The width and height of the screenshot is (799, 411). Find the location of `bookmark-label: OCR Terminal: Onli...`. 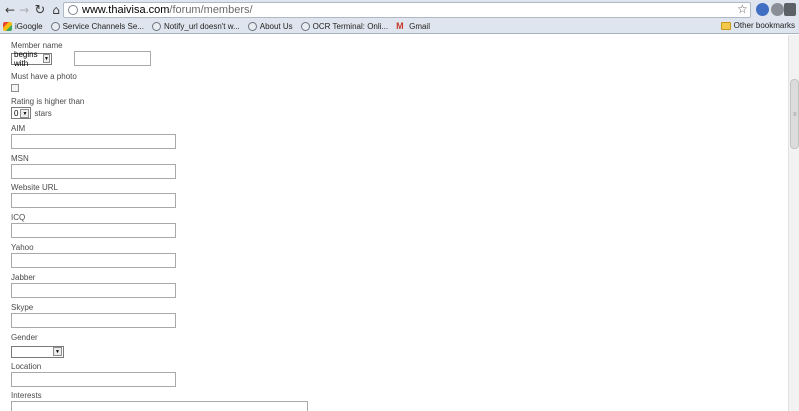

bookmark-label: OCR Terminal: Onli... is located at coordinates (350, 26).